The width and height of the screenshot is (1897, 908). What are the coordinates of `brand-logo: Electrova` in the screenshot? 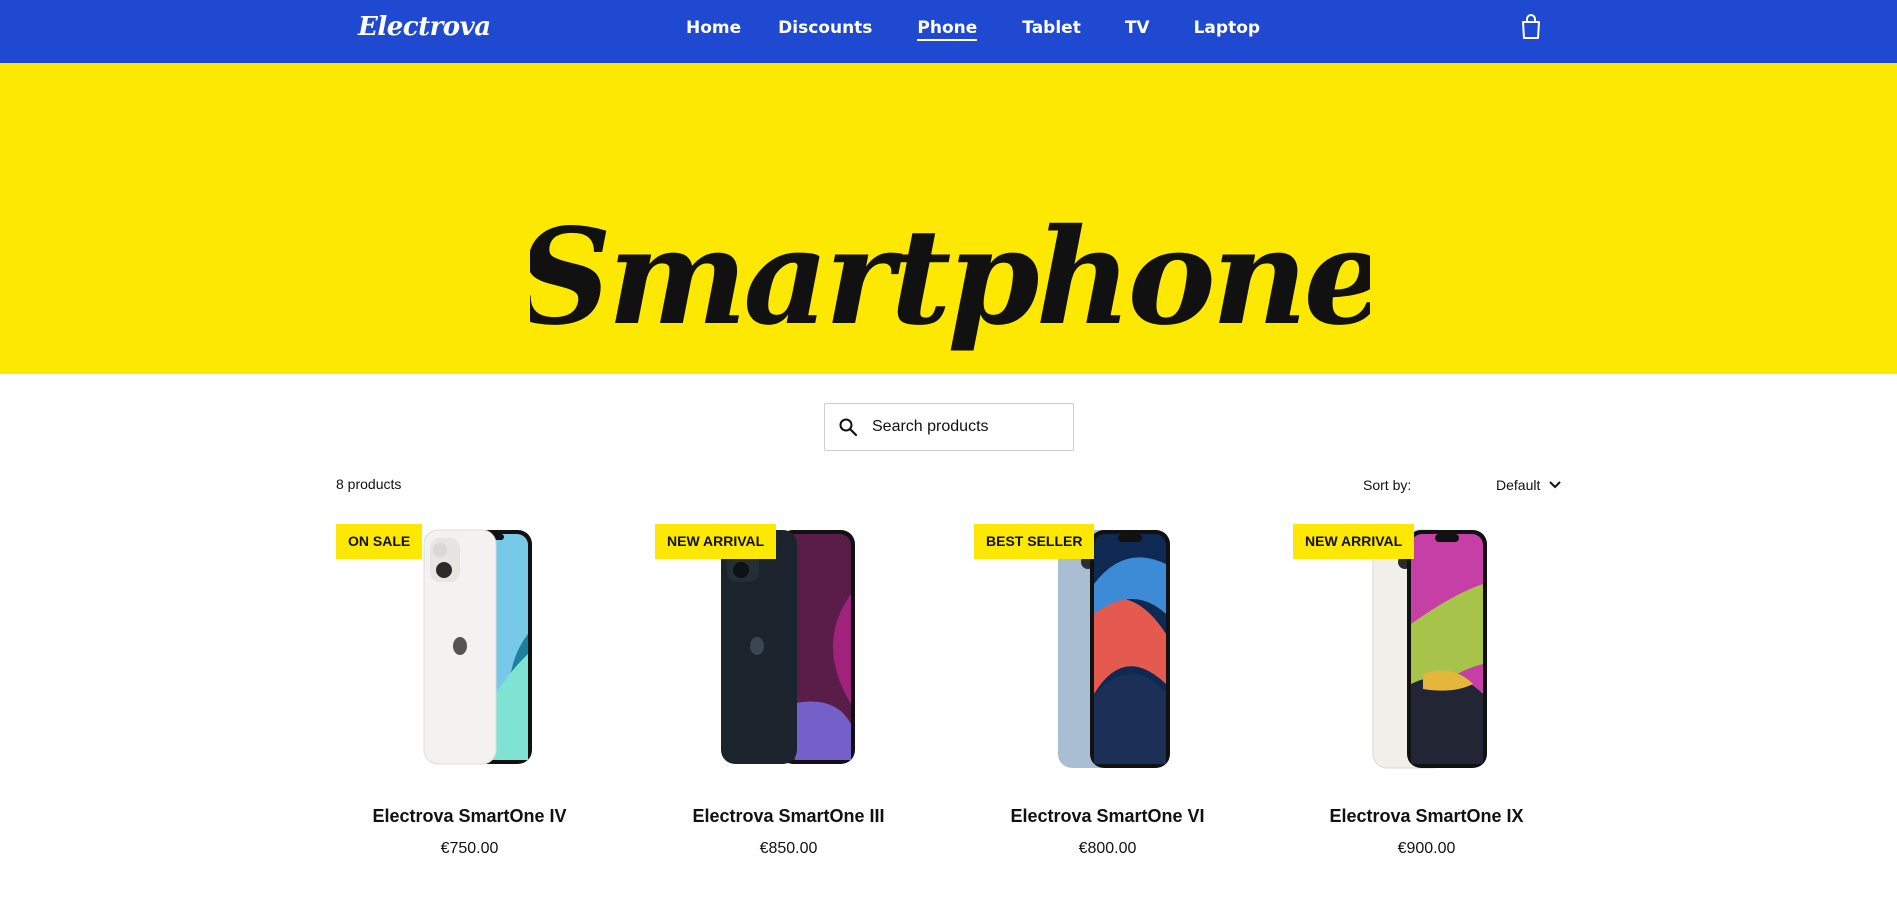 It's located at (424, 27).